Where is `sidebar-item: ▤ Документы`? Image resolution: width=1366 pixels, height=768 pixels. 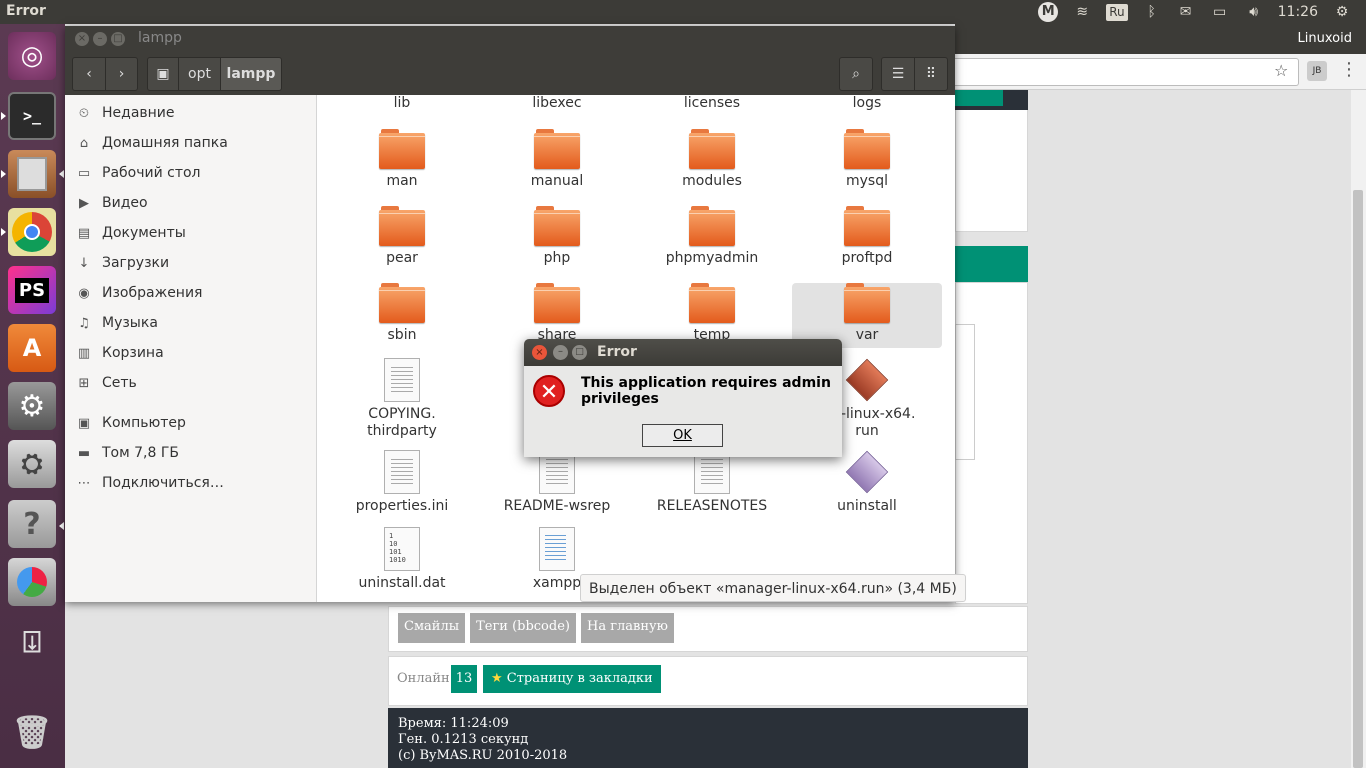
sidebar-item: ▤ Документы is located at coordinates (130, 233).